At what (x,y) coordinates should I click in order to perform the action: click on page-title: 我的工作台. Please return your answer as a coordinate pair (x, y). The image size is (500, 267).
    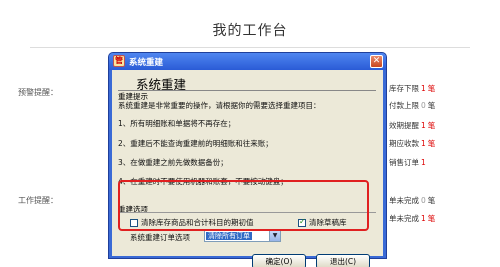
    Looking at the image, I should click on (250, 31).